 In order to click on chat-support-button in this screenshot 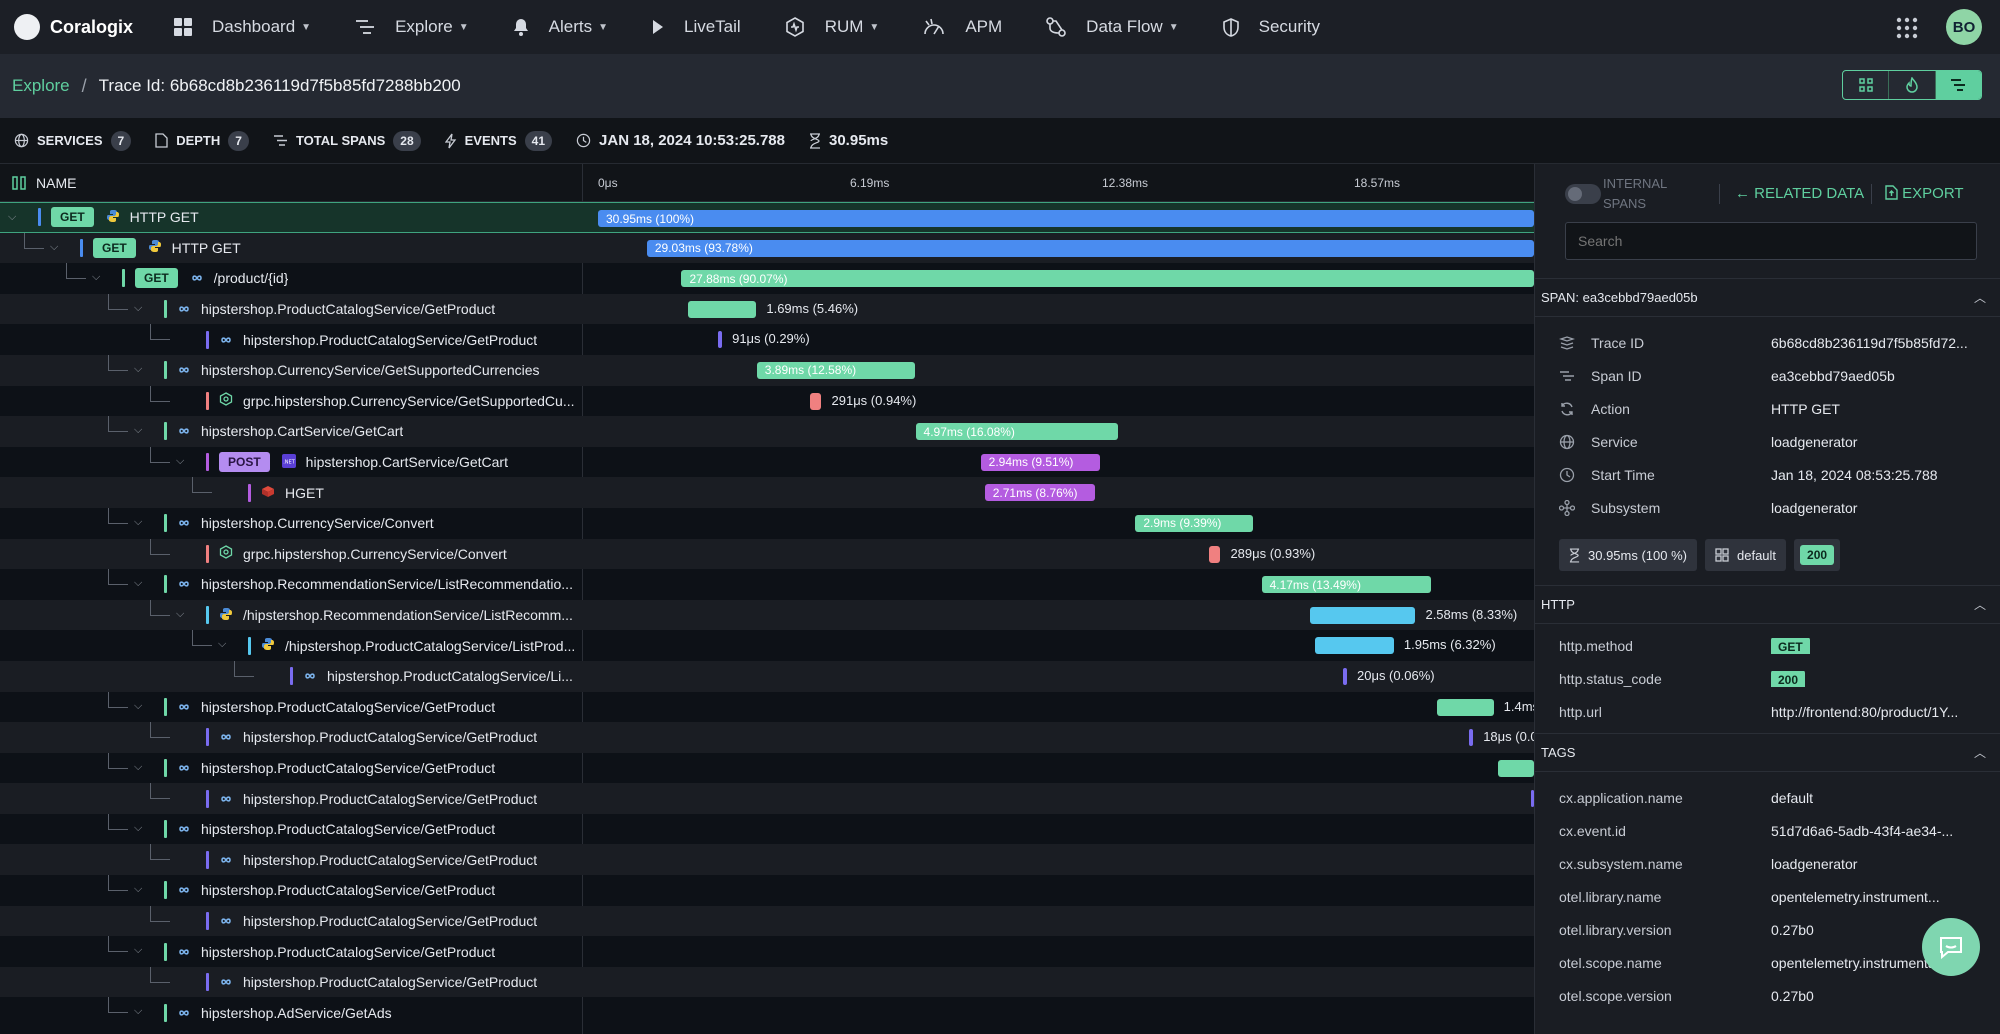, I will do `click(1951, 947)`.